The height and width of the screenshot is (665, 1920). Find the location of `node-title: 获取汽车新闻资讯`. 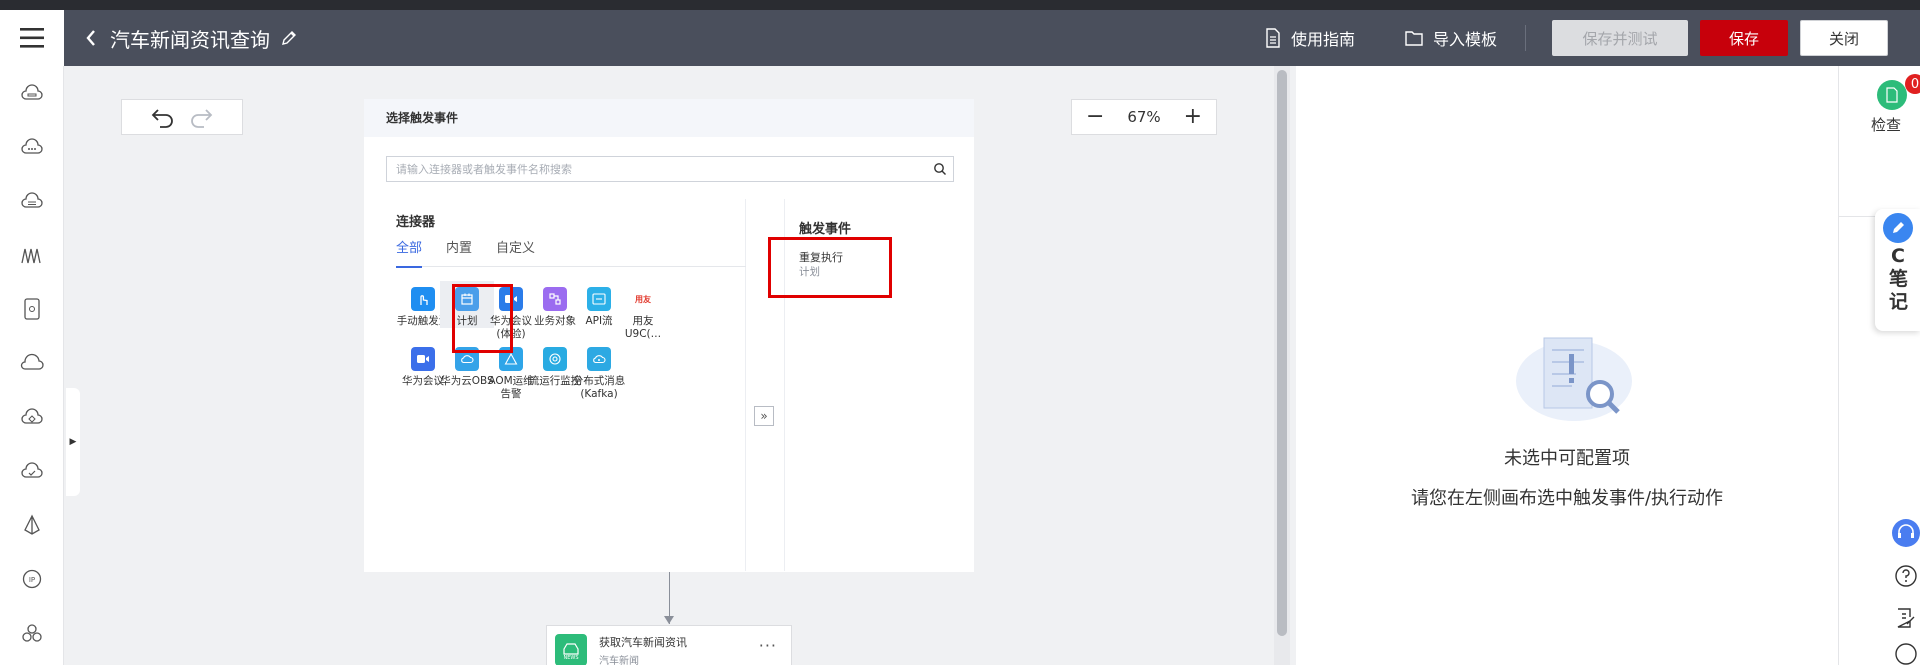

node-title: 获取汽车新闻资讯 is located at coordinates (643, 642).